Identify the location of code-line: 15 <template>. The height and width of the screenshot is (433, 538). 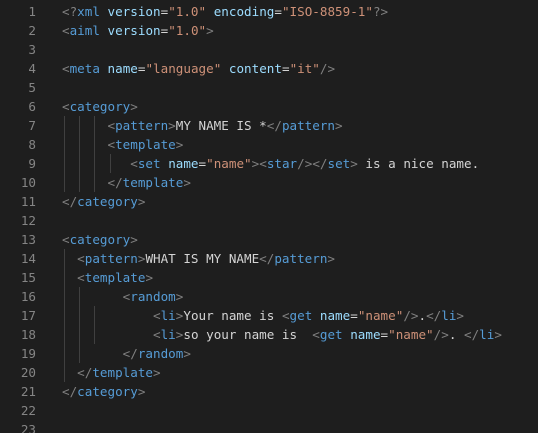
(269, 277).